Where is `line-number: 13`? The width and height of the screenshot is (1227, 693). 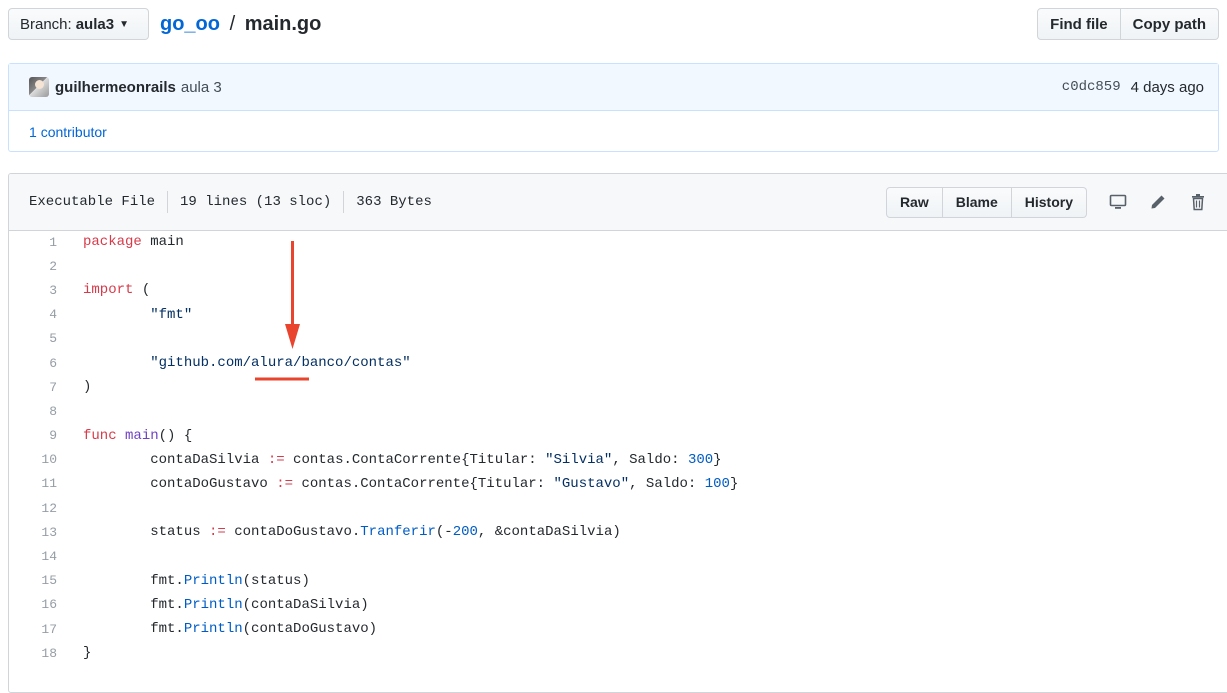
line-number: 13 is located at coordinates (33, 532).